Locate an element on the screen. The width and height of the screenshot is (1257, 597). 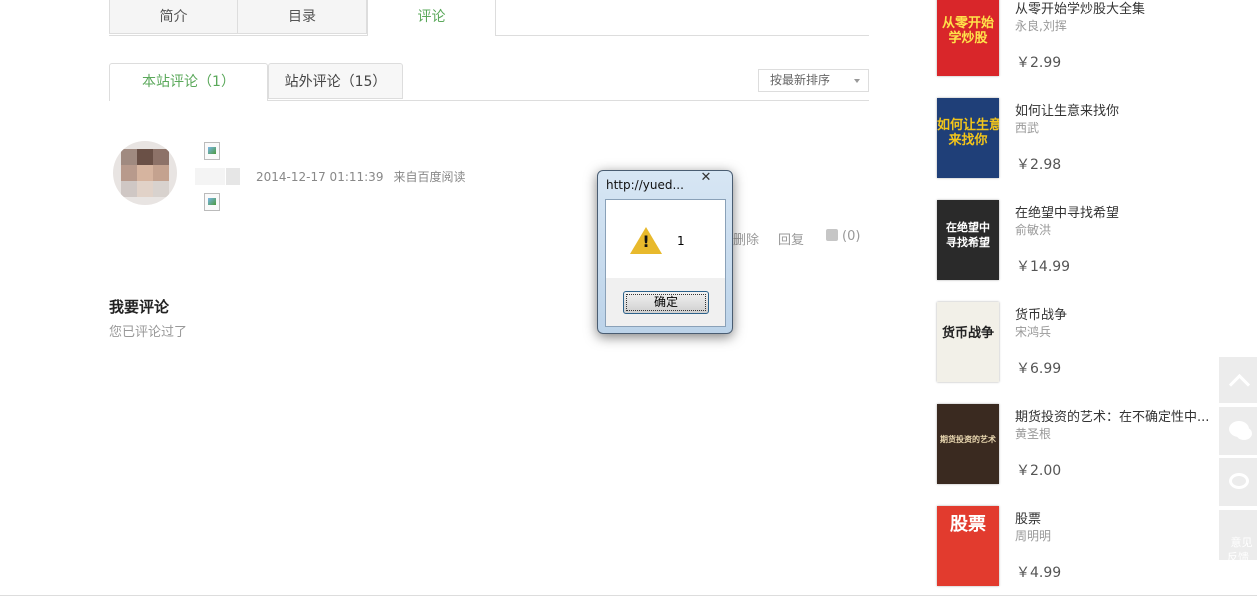
book-author: 永良,刘挥 is located at coordinates (1041, 26).